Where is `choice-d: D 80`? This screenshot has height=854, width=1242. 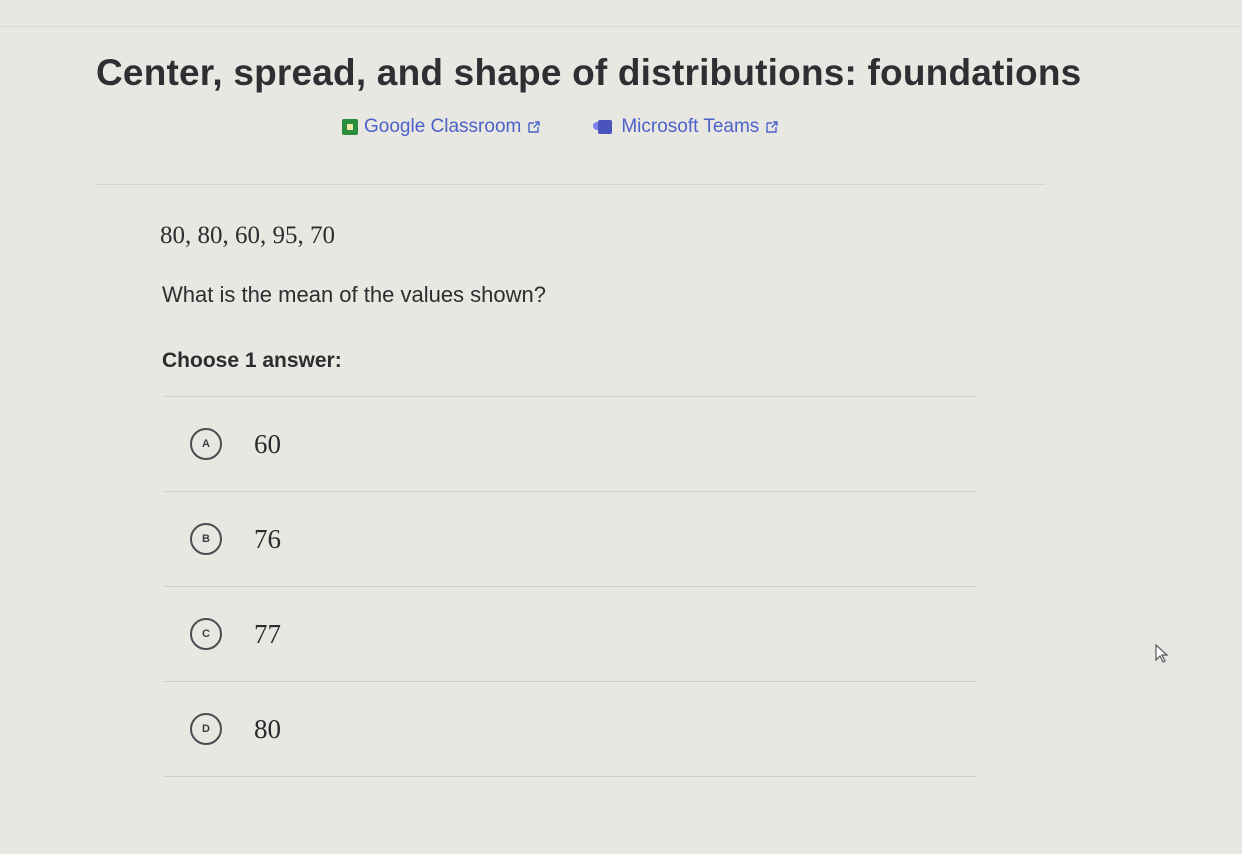
choice-d: D 80 is located at coordinates (570, 729).